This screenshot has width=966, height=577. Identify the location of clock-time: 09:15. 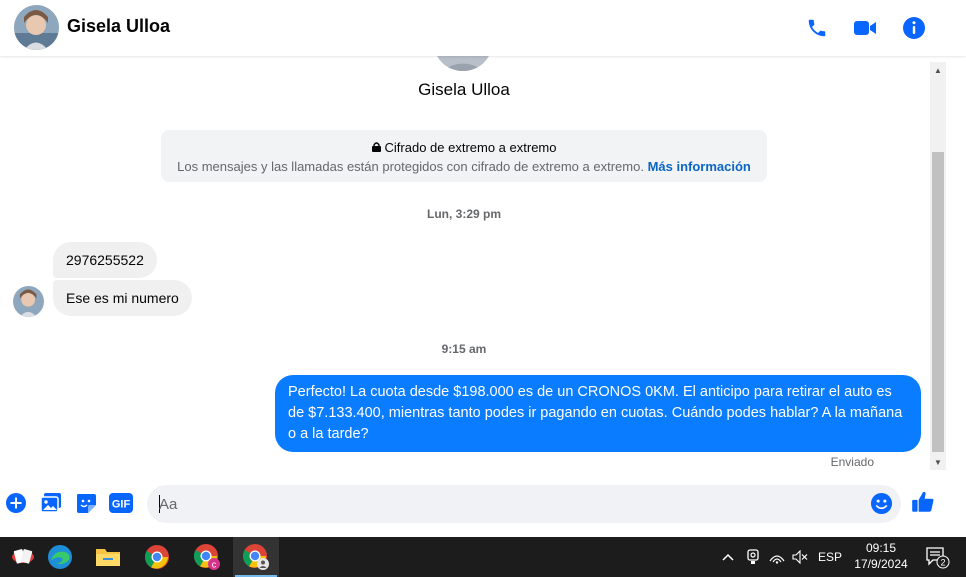
(881, 548).